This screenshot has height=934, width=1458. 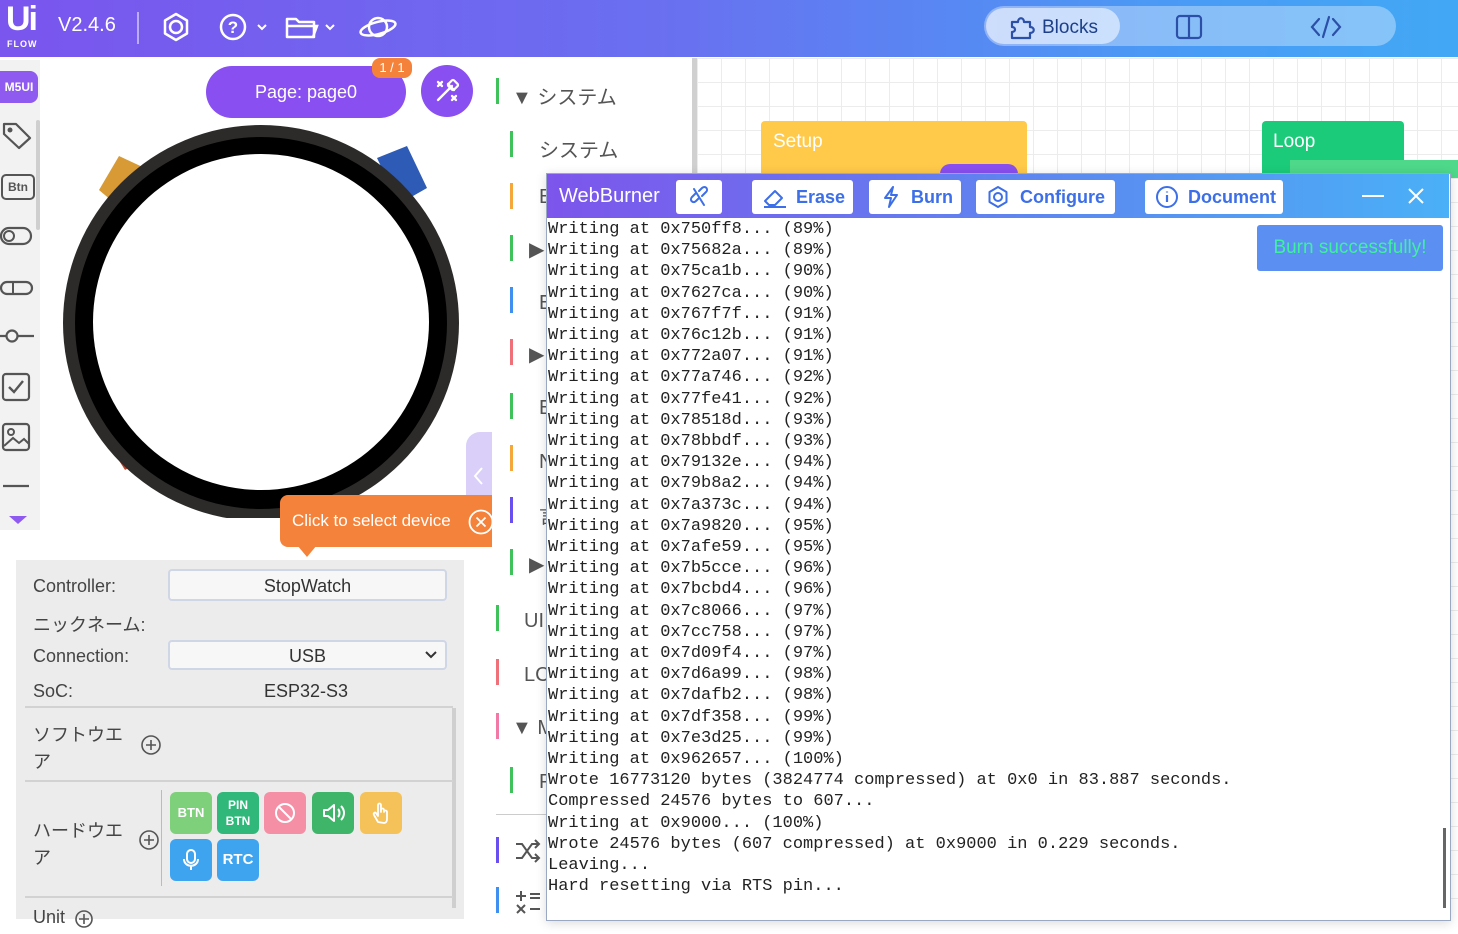 I want to click on tab-split-view, so click(x=1189, y=29).